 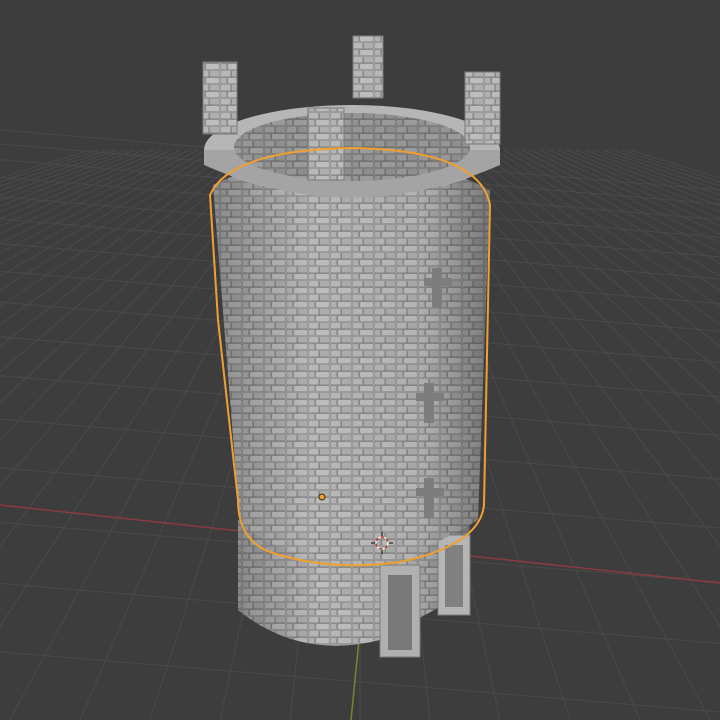 I want to click on object-origin-icon, so click(x=322, y=497).